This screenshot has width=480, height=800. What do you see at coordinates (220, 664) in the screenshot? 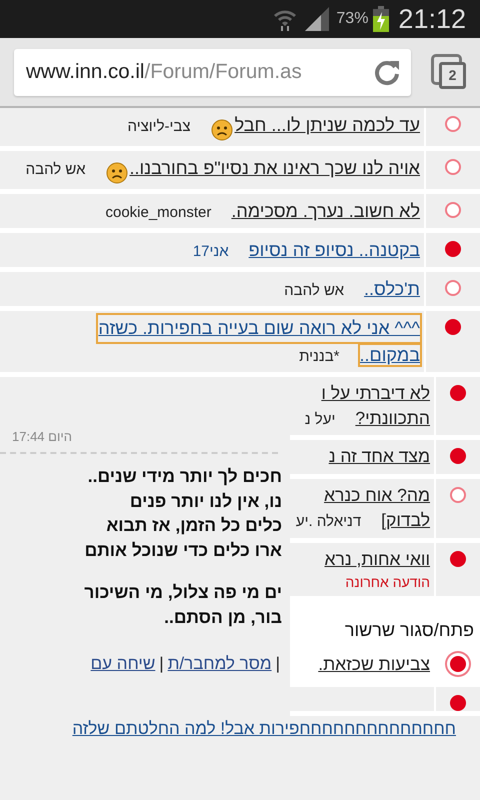
I see `message-action-link: מסר למחבר/ת` at bounding box center [220, 664].